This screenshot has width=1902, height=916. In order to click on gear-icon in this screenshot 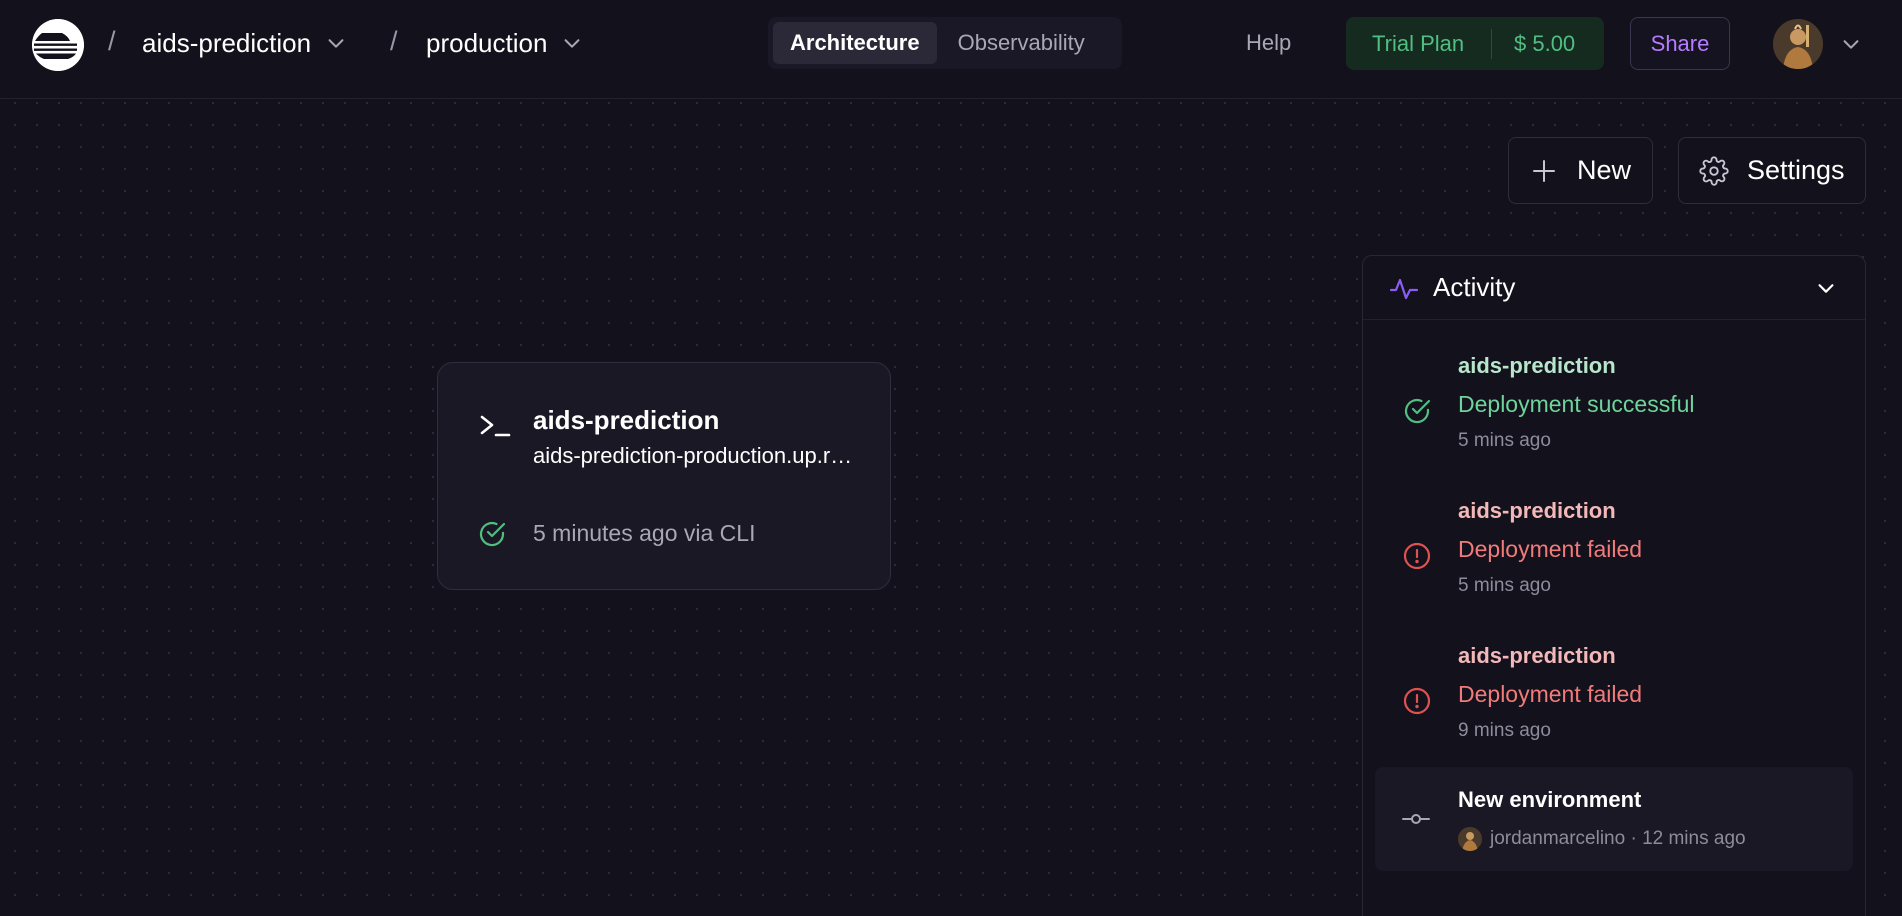, I will do `click(1714, 170)`.